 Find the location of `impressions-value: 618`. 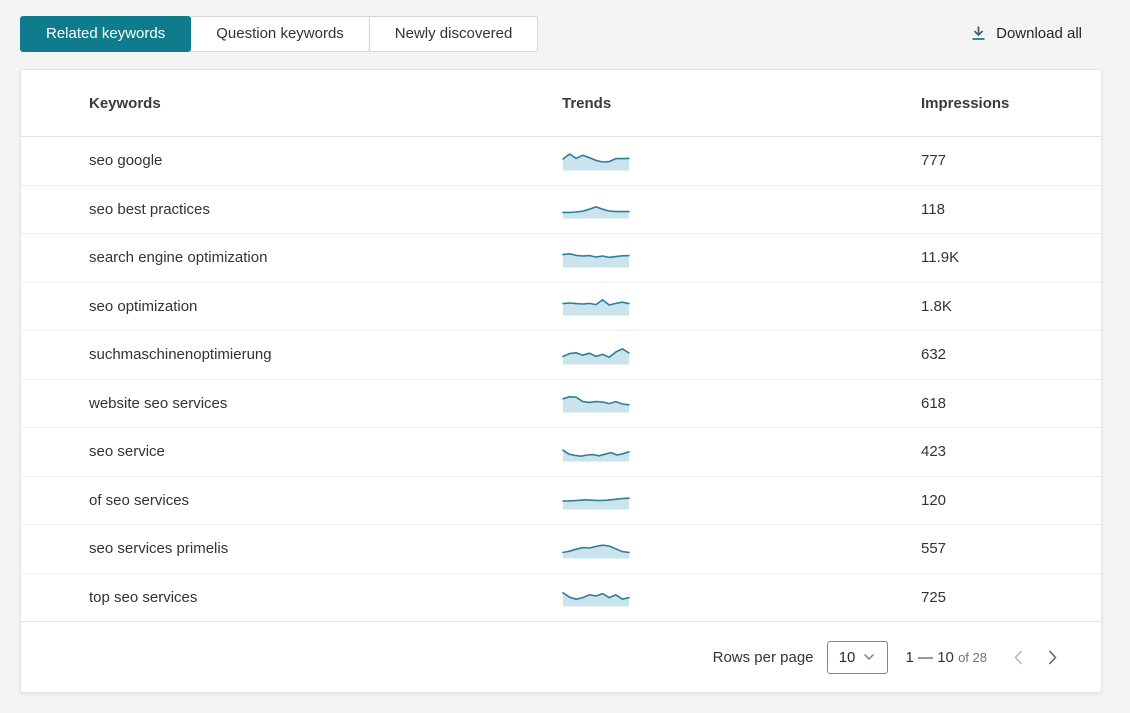

impressions-value: 618 is located at coordinates (934, 403).